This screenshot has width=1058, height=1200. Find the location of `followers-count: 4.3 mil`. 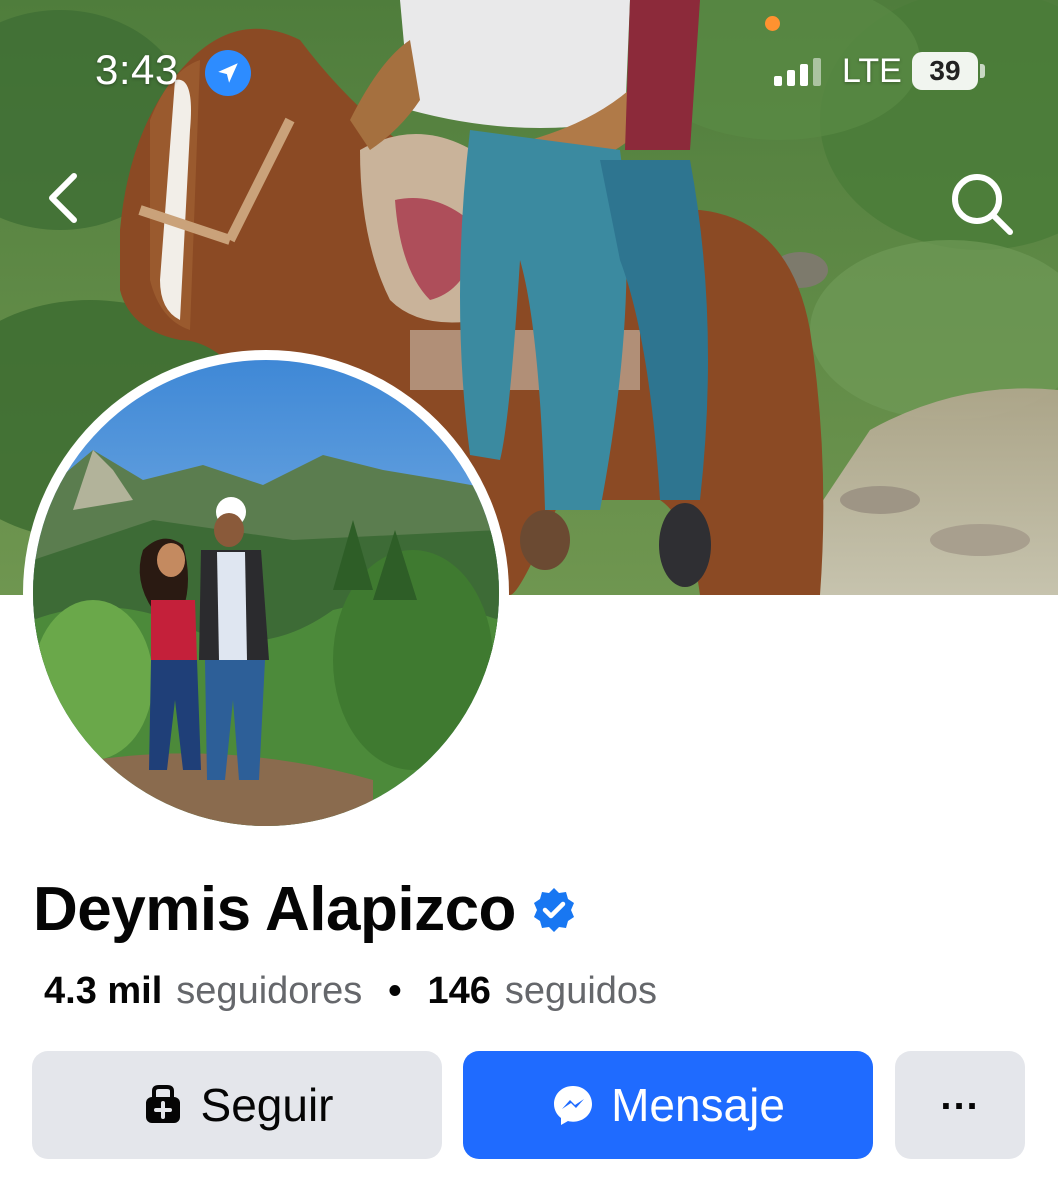

followers-count: 4.3 mil is located at coordinates (103, 991).